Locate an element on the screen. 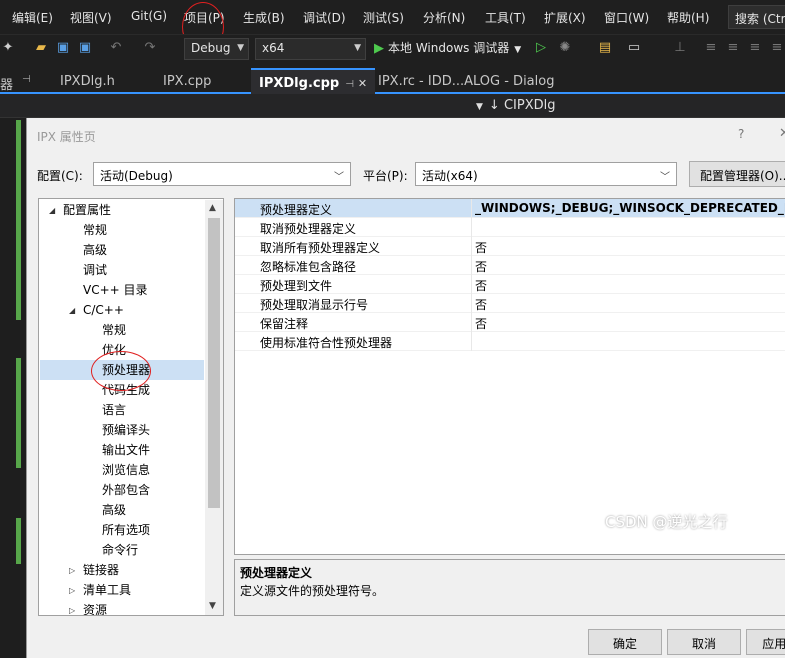 This screenshot has height=658, width=785. tree-item: 预编译头 is located at coordinates (126, 430).